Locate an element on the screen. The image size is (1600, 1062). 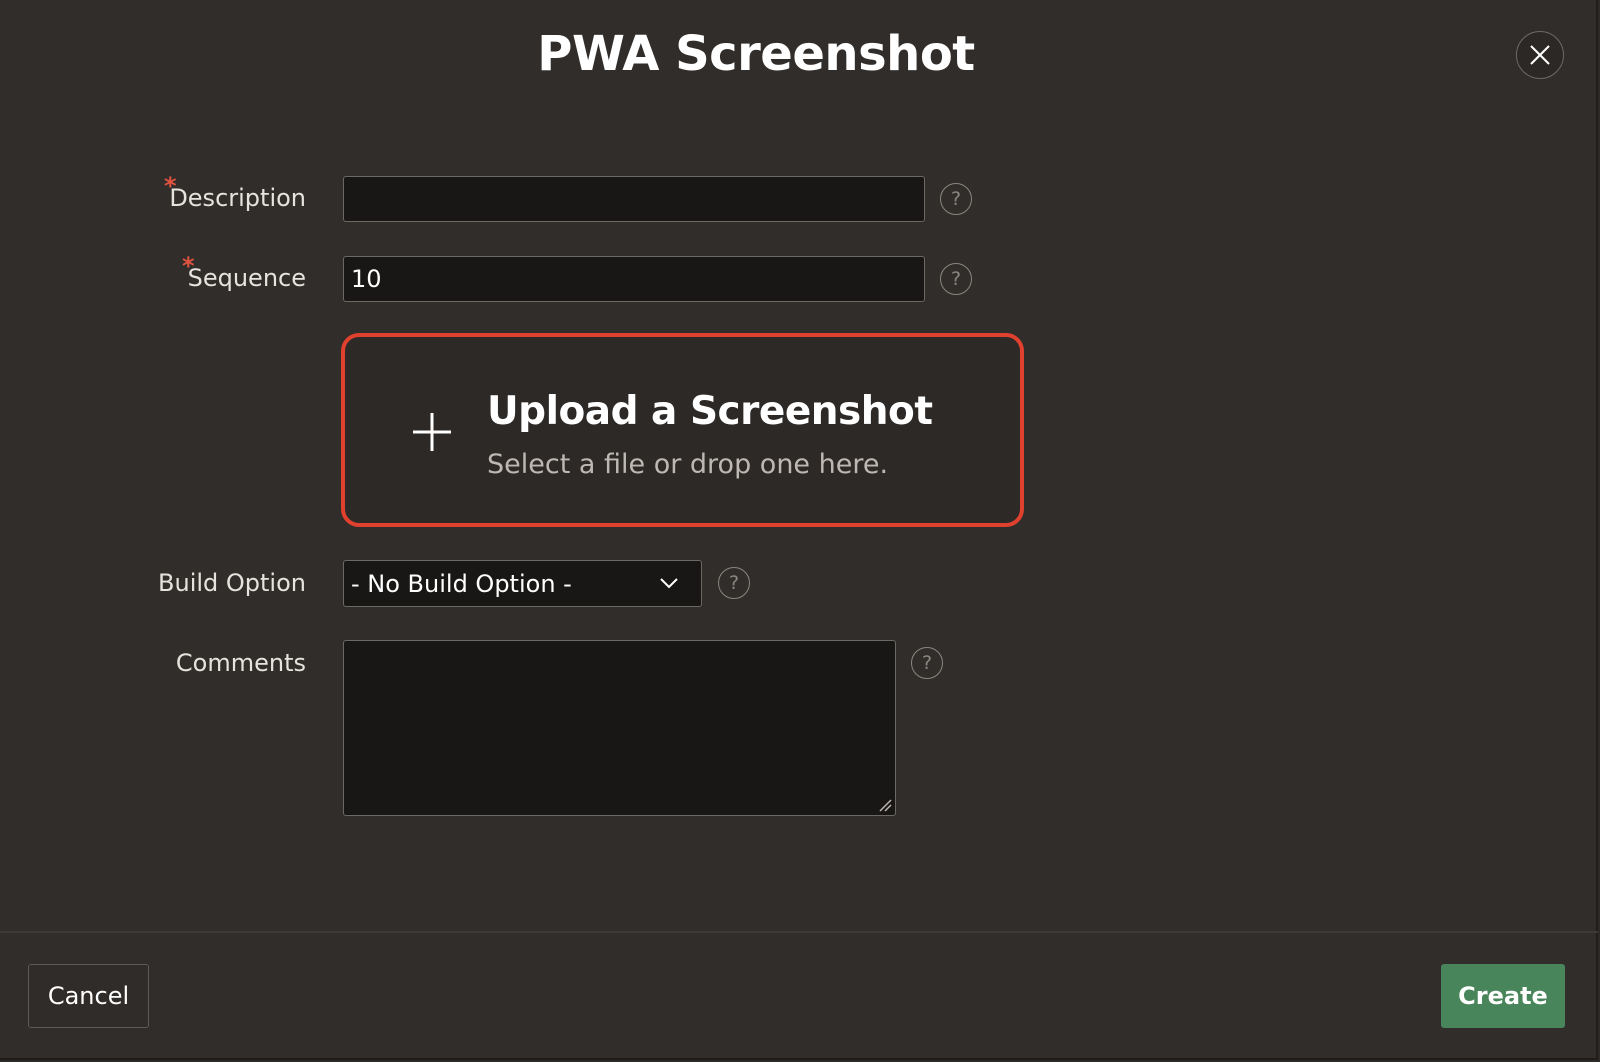
build-option-help-icon: ? is located at coordinates (734, 583).